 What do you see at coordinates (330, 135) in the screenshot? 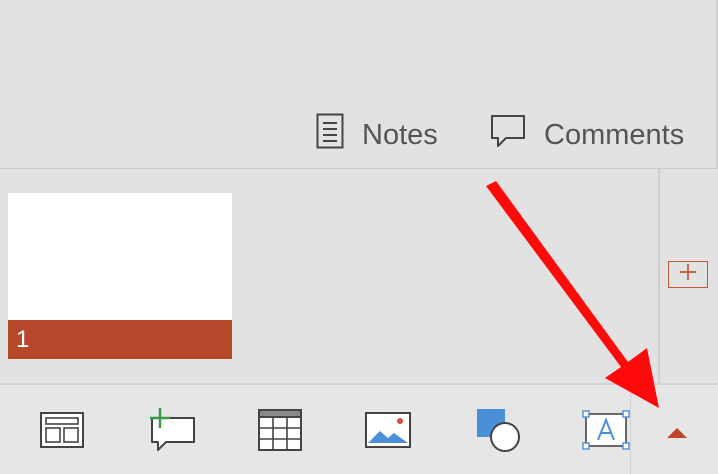
I see `notes-icon` at bounding box center [330, 135].